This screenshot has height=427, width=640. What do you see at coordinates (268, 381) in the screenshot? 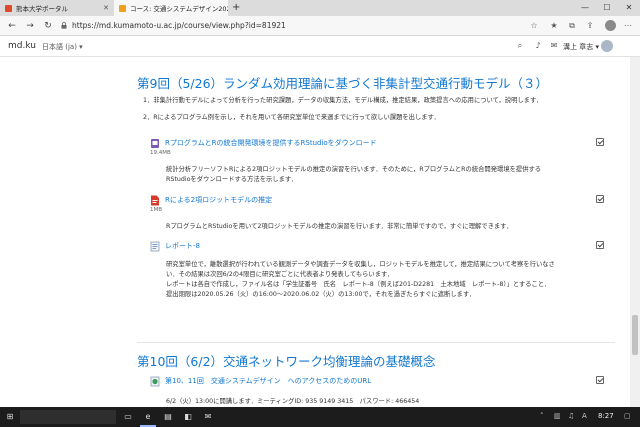
I see `activity-link: 第10、11回 交通システムデザイン へのアクセスのためのURL` at bounding box center [268, 381].